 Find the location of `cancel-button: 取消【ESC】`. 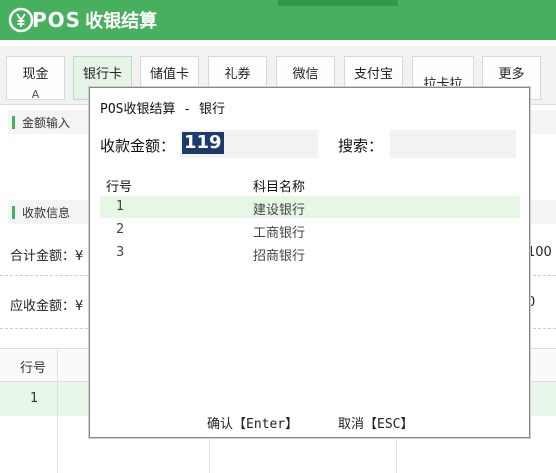

cancel-button: 取消【ESC】 is located at coordinates (375, 422).